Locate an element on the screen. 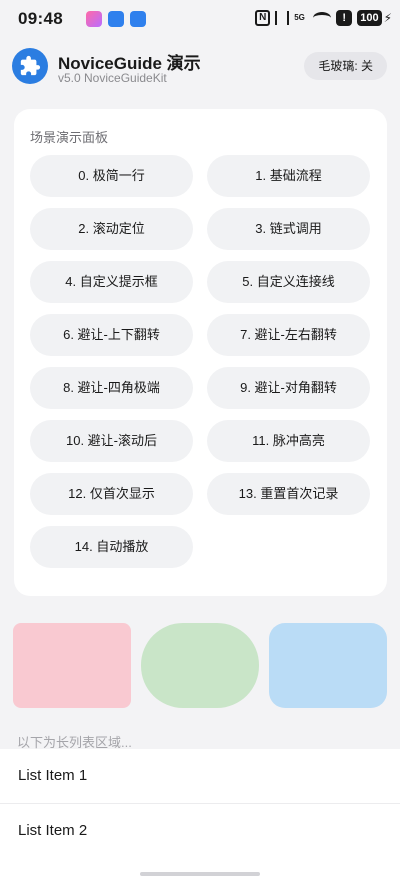 This screenshot has width=400, height=883. alert-icon: ! is located at coordinates (344, 18).